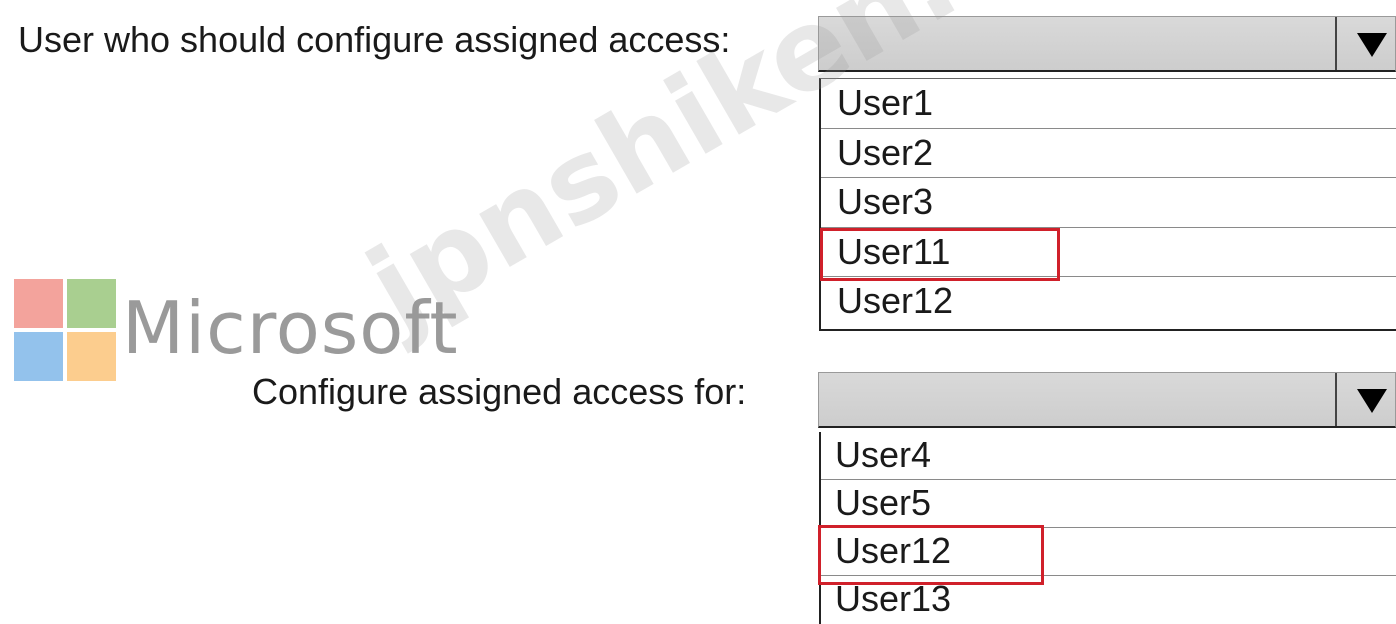  I want to click on logo-green-square, so click(91, 303).